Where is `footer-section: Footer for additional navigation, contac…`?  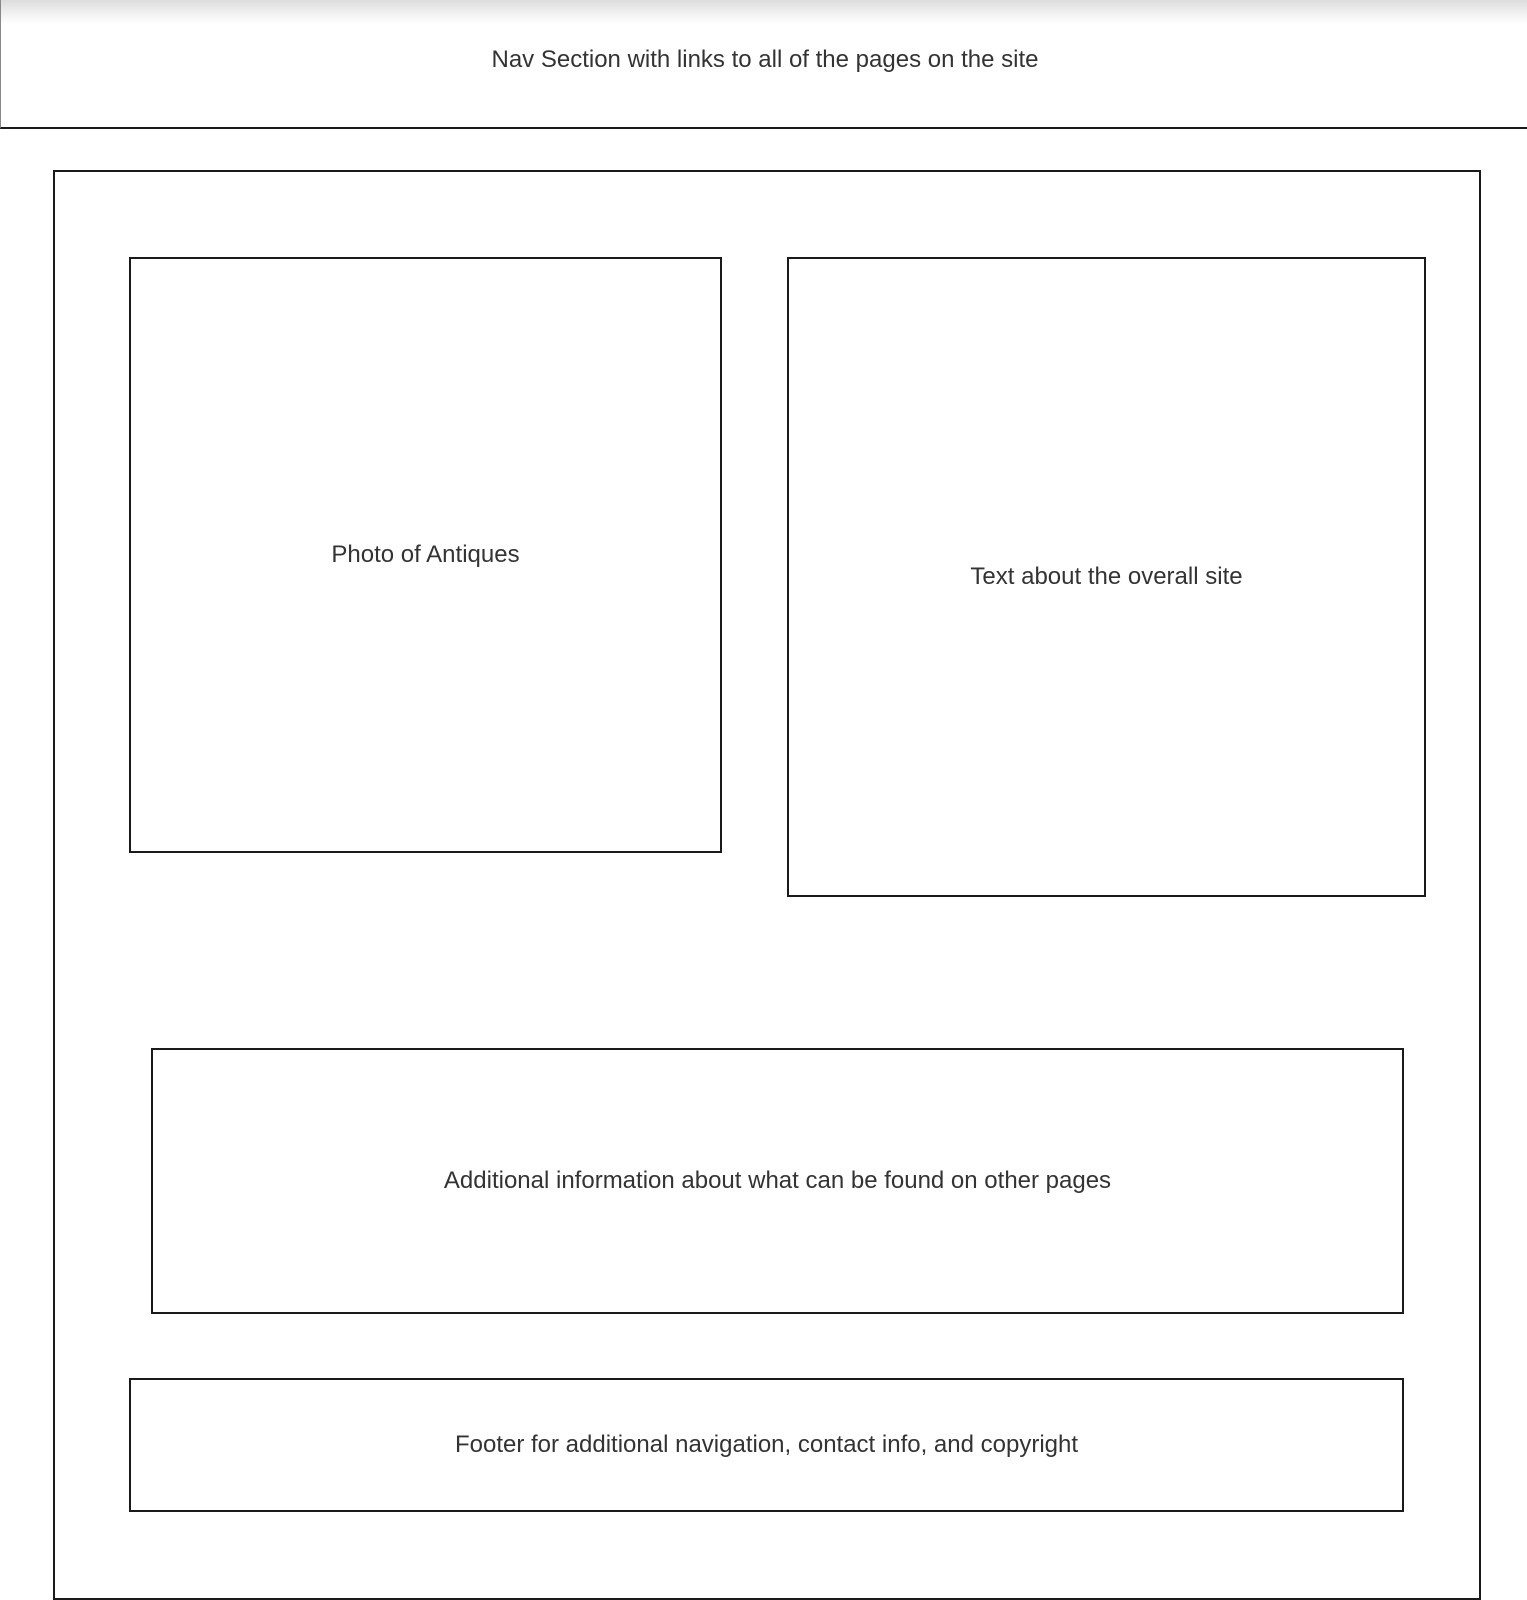 footer-section: Footer for additional navigation, contac… is located at coordinates (766, 1445).